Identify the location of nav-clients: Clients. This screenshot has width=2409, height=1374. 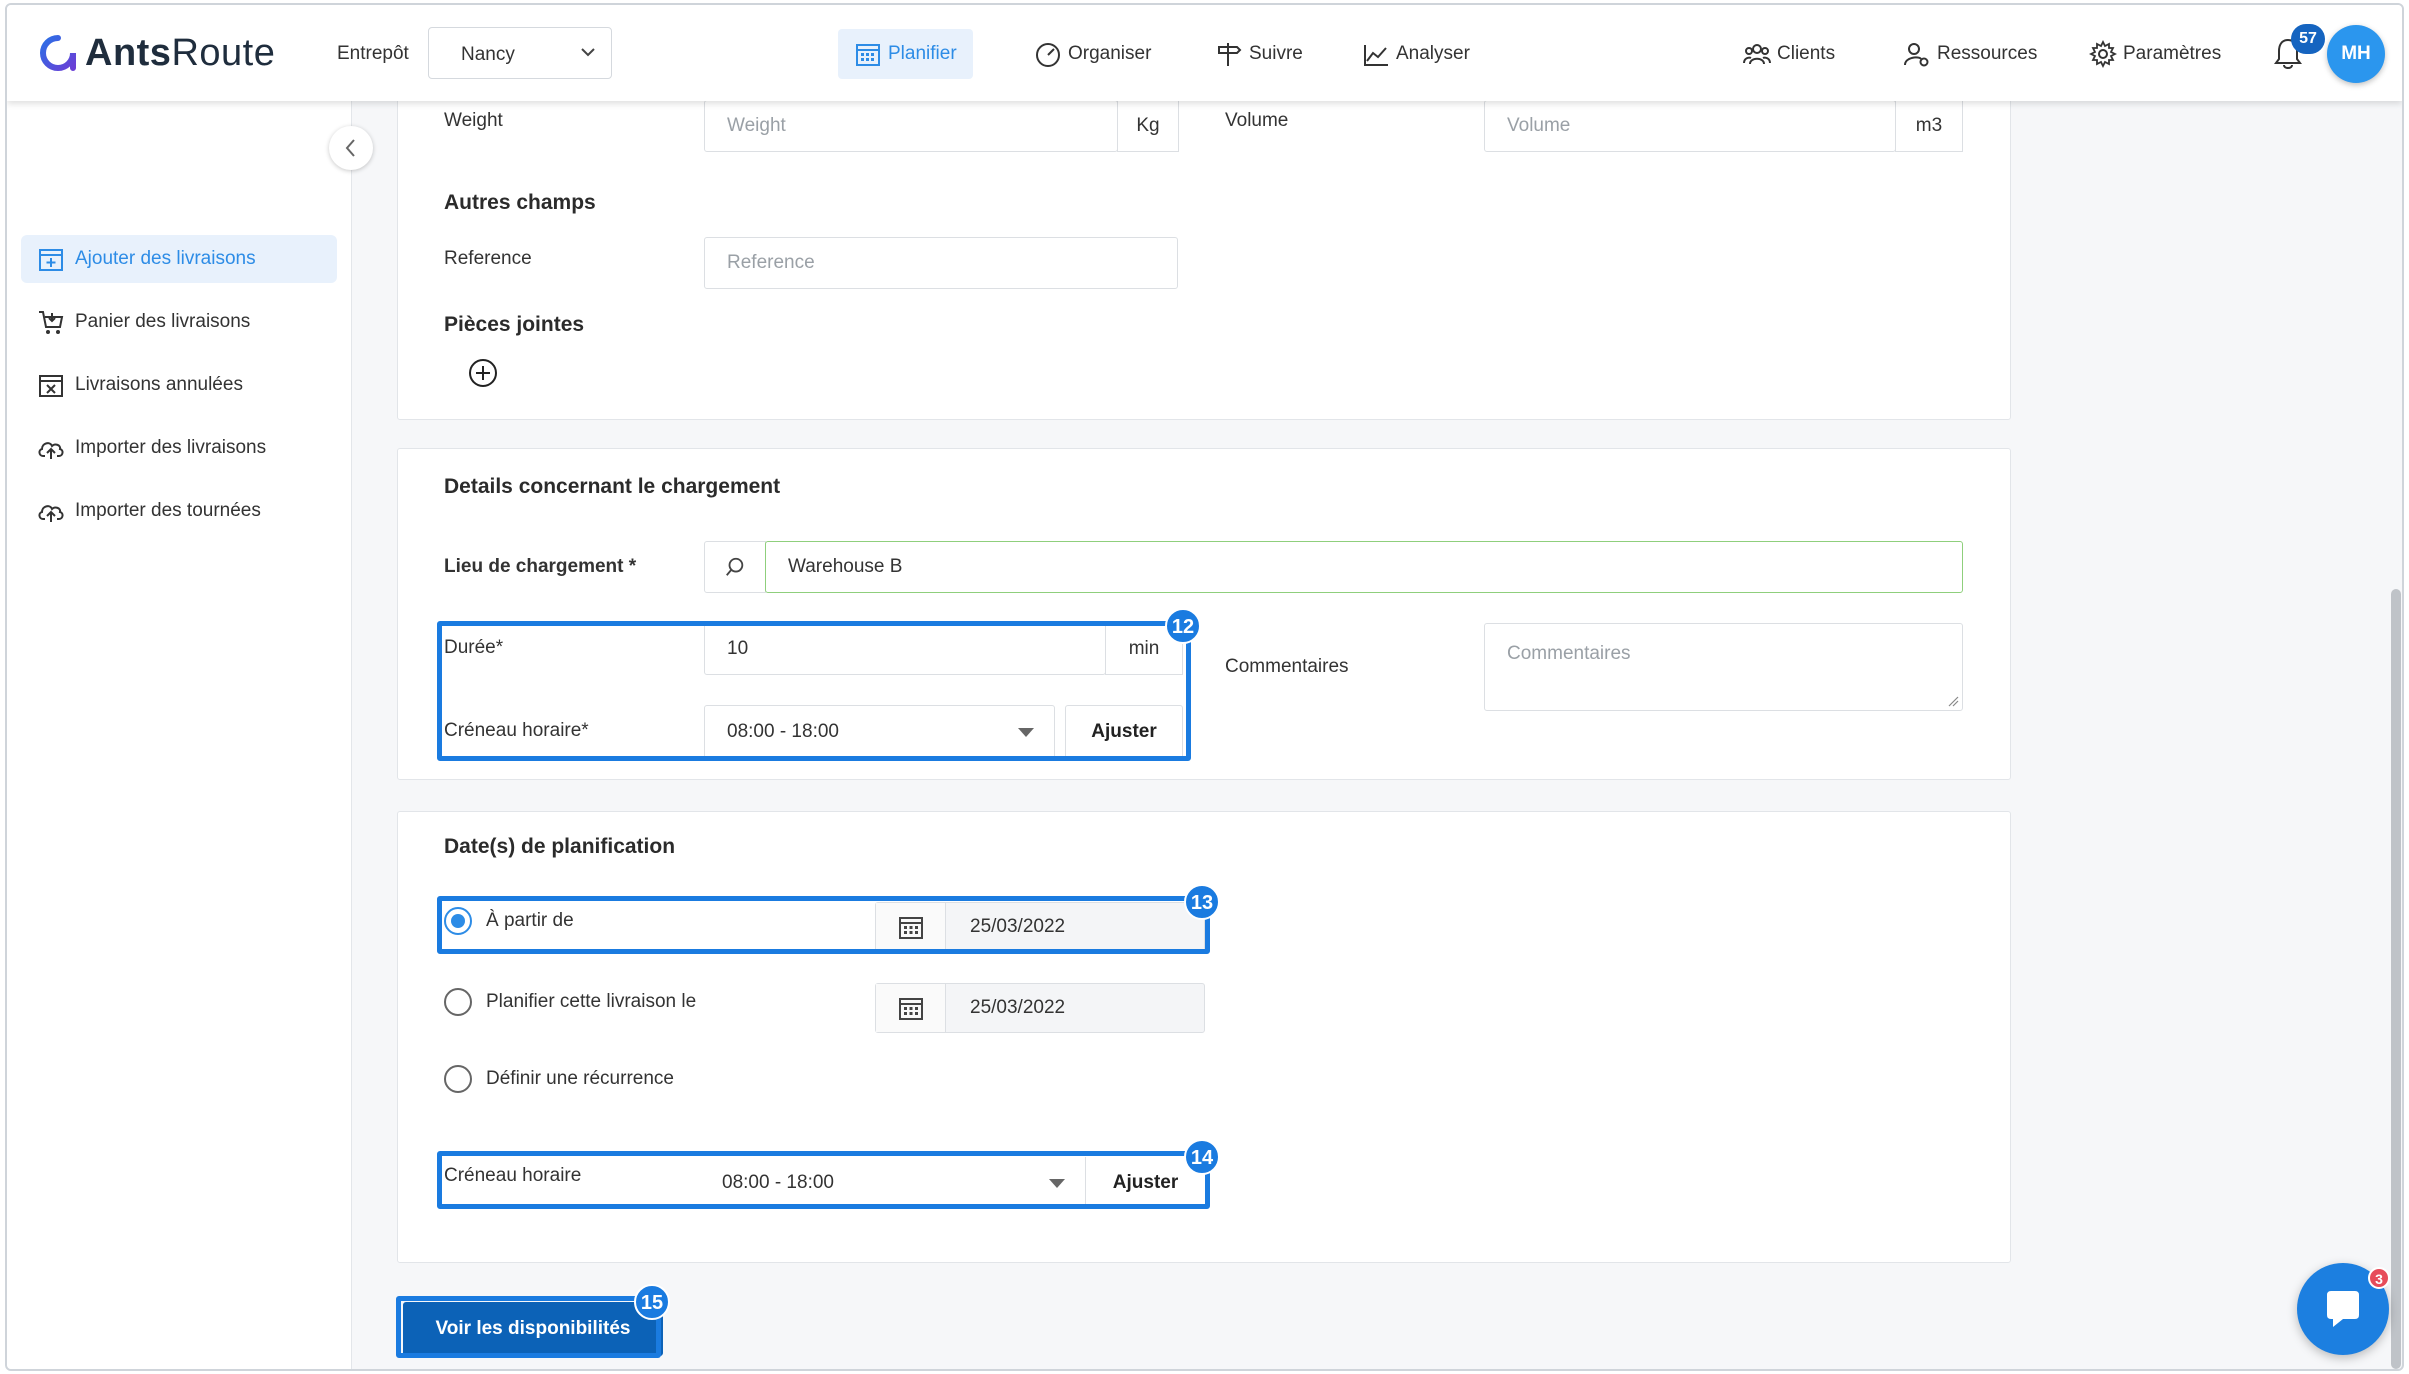
(1789, 54).